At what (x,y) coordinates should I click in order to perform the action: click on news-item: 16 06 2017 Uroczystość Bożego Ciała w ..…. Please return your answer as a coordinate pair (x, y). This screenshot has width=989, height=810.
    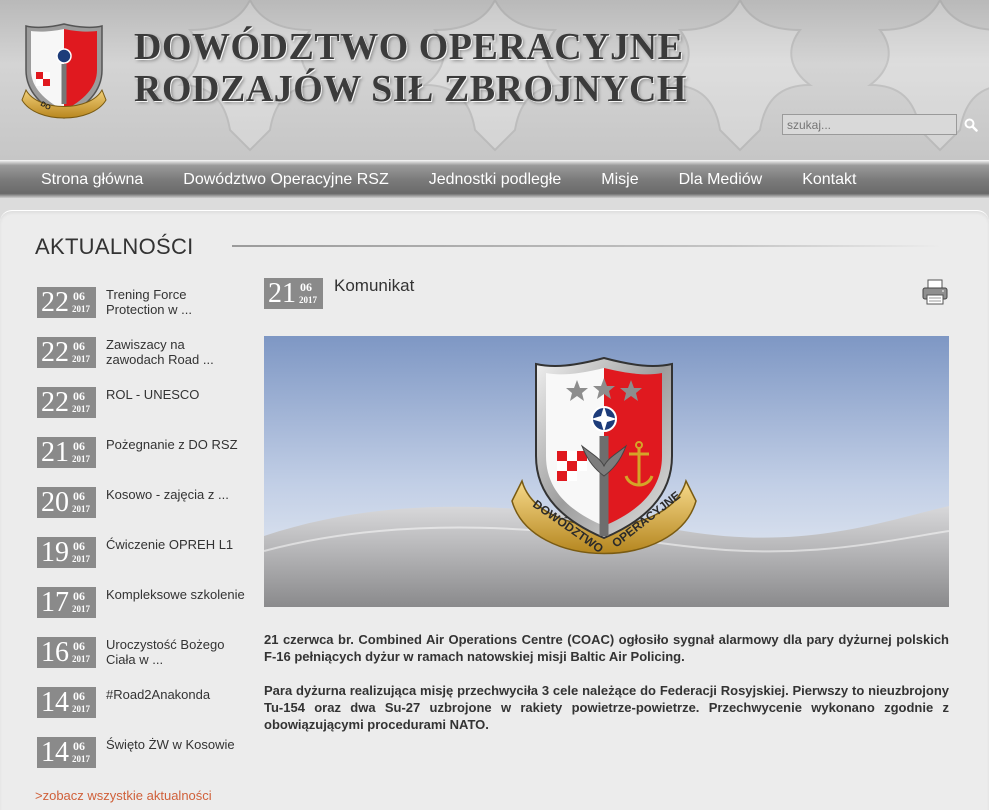
    Looking at the image, I should click on (142, 657).